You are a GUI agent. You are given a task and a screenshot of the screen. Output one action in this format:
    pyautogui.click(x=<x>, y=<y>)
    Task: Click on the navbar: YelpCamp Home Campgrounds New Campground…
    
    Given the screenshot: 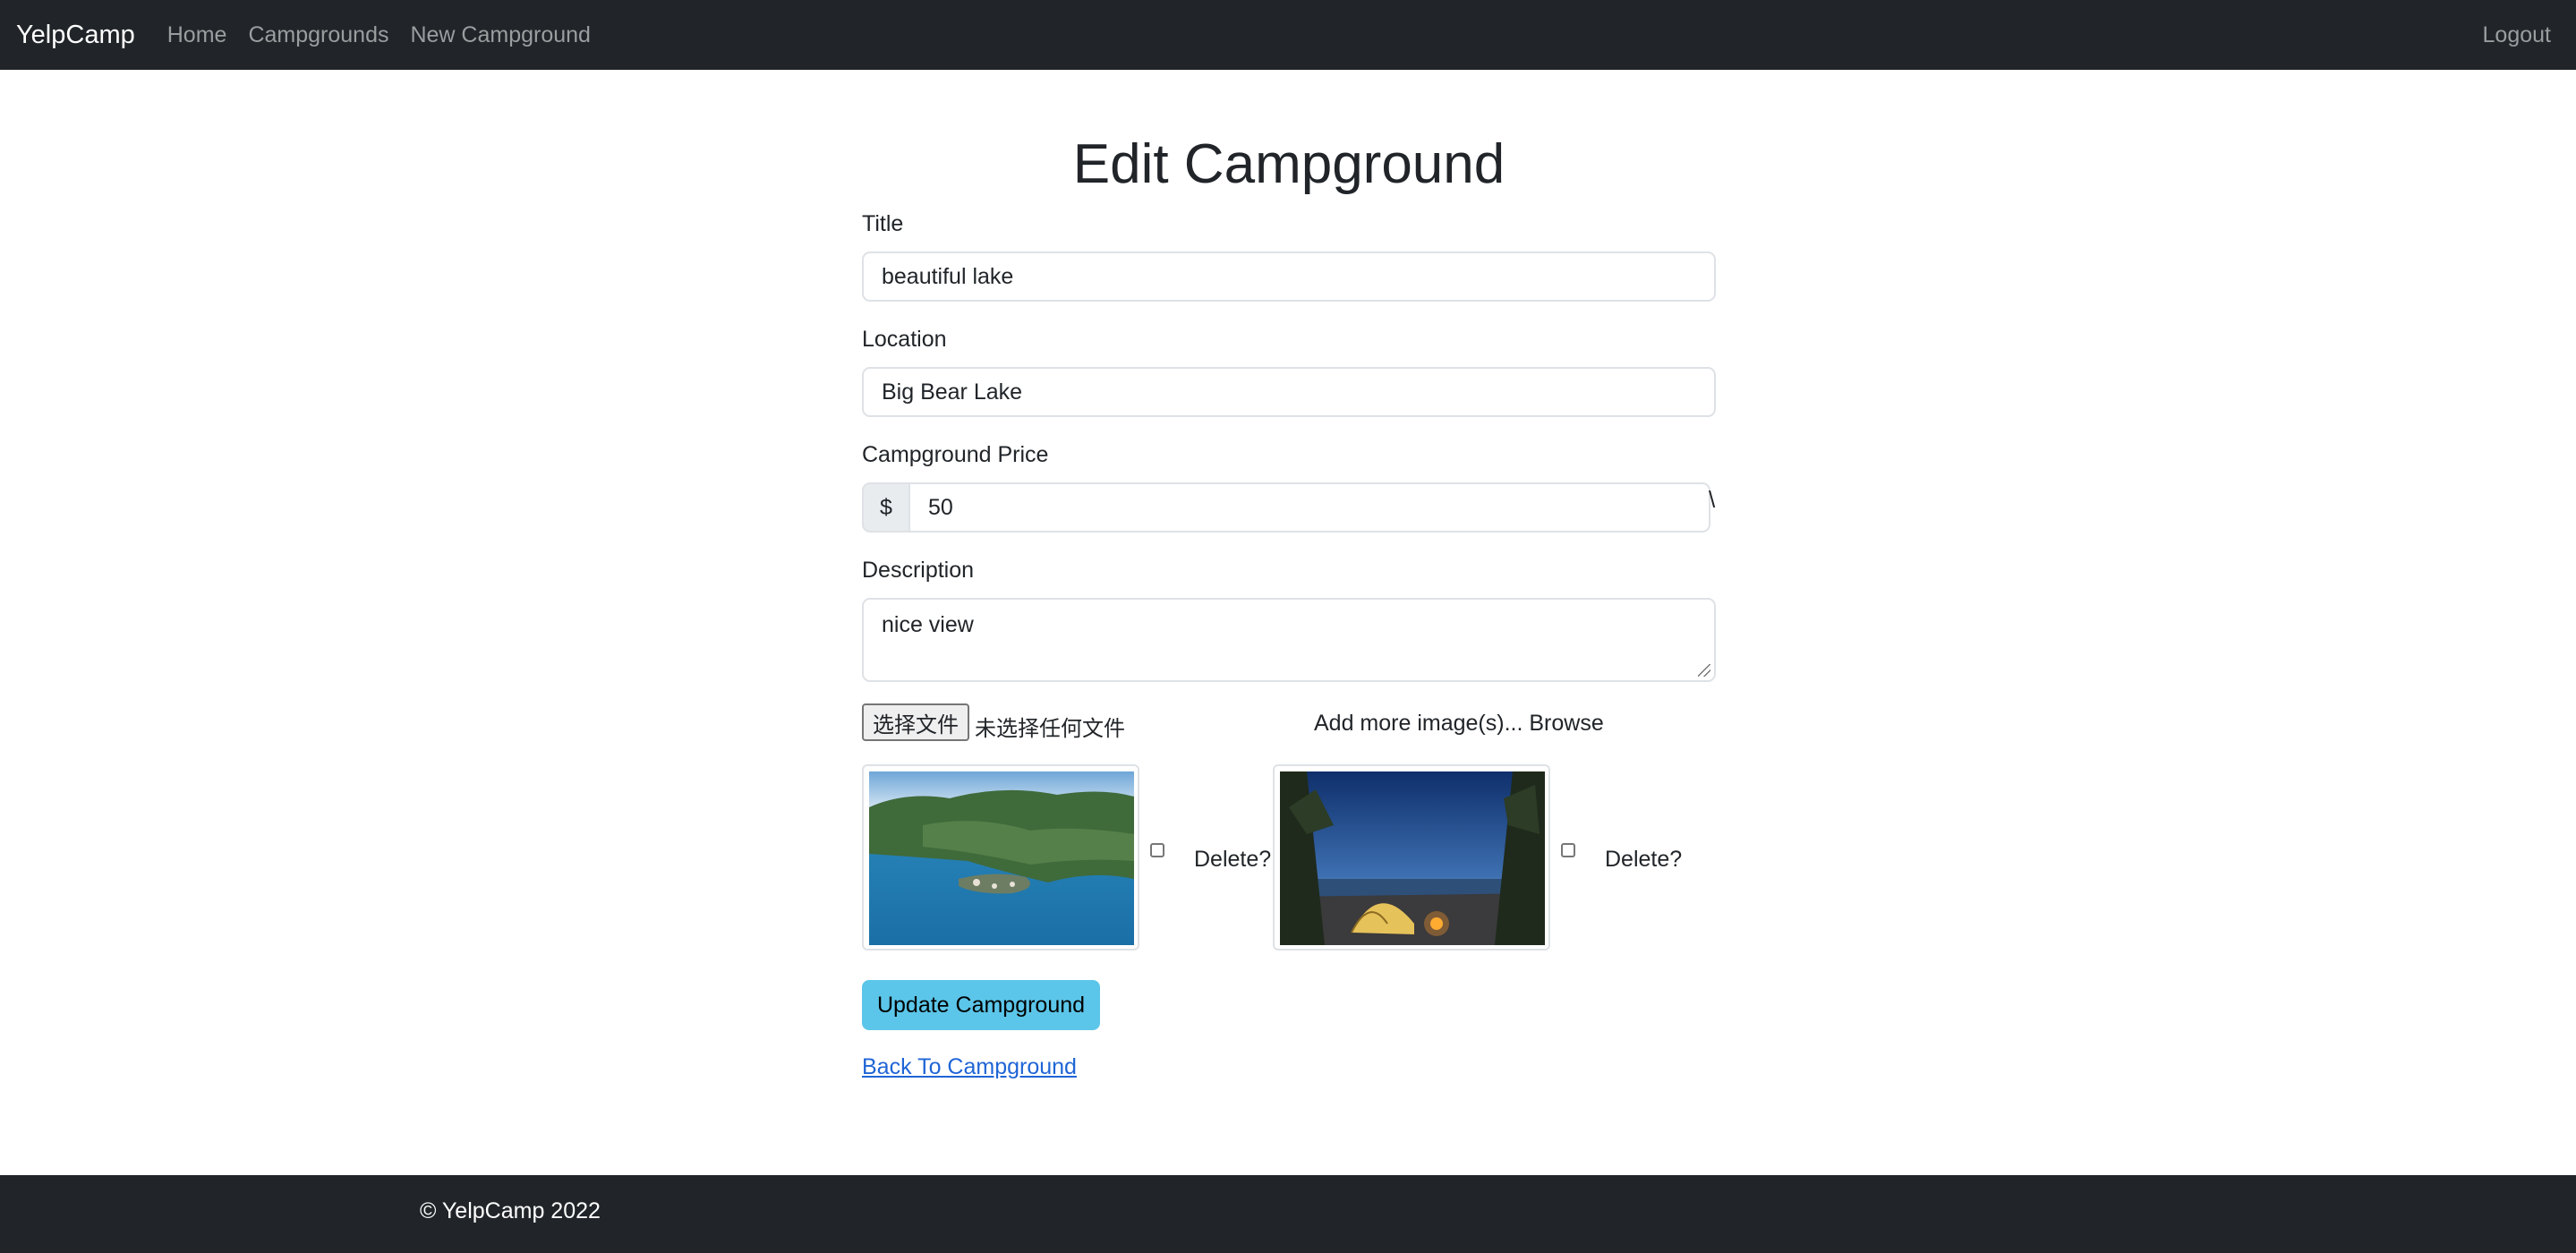 What is the action you would take?
    pyautogui.click(x=1288, y=35)
    